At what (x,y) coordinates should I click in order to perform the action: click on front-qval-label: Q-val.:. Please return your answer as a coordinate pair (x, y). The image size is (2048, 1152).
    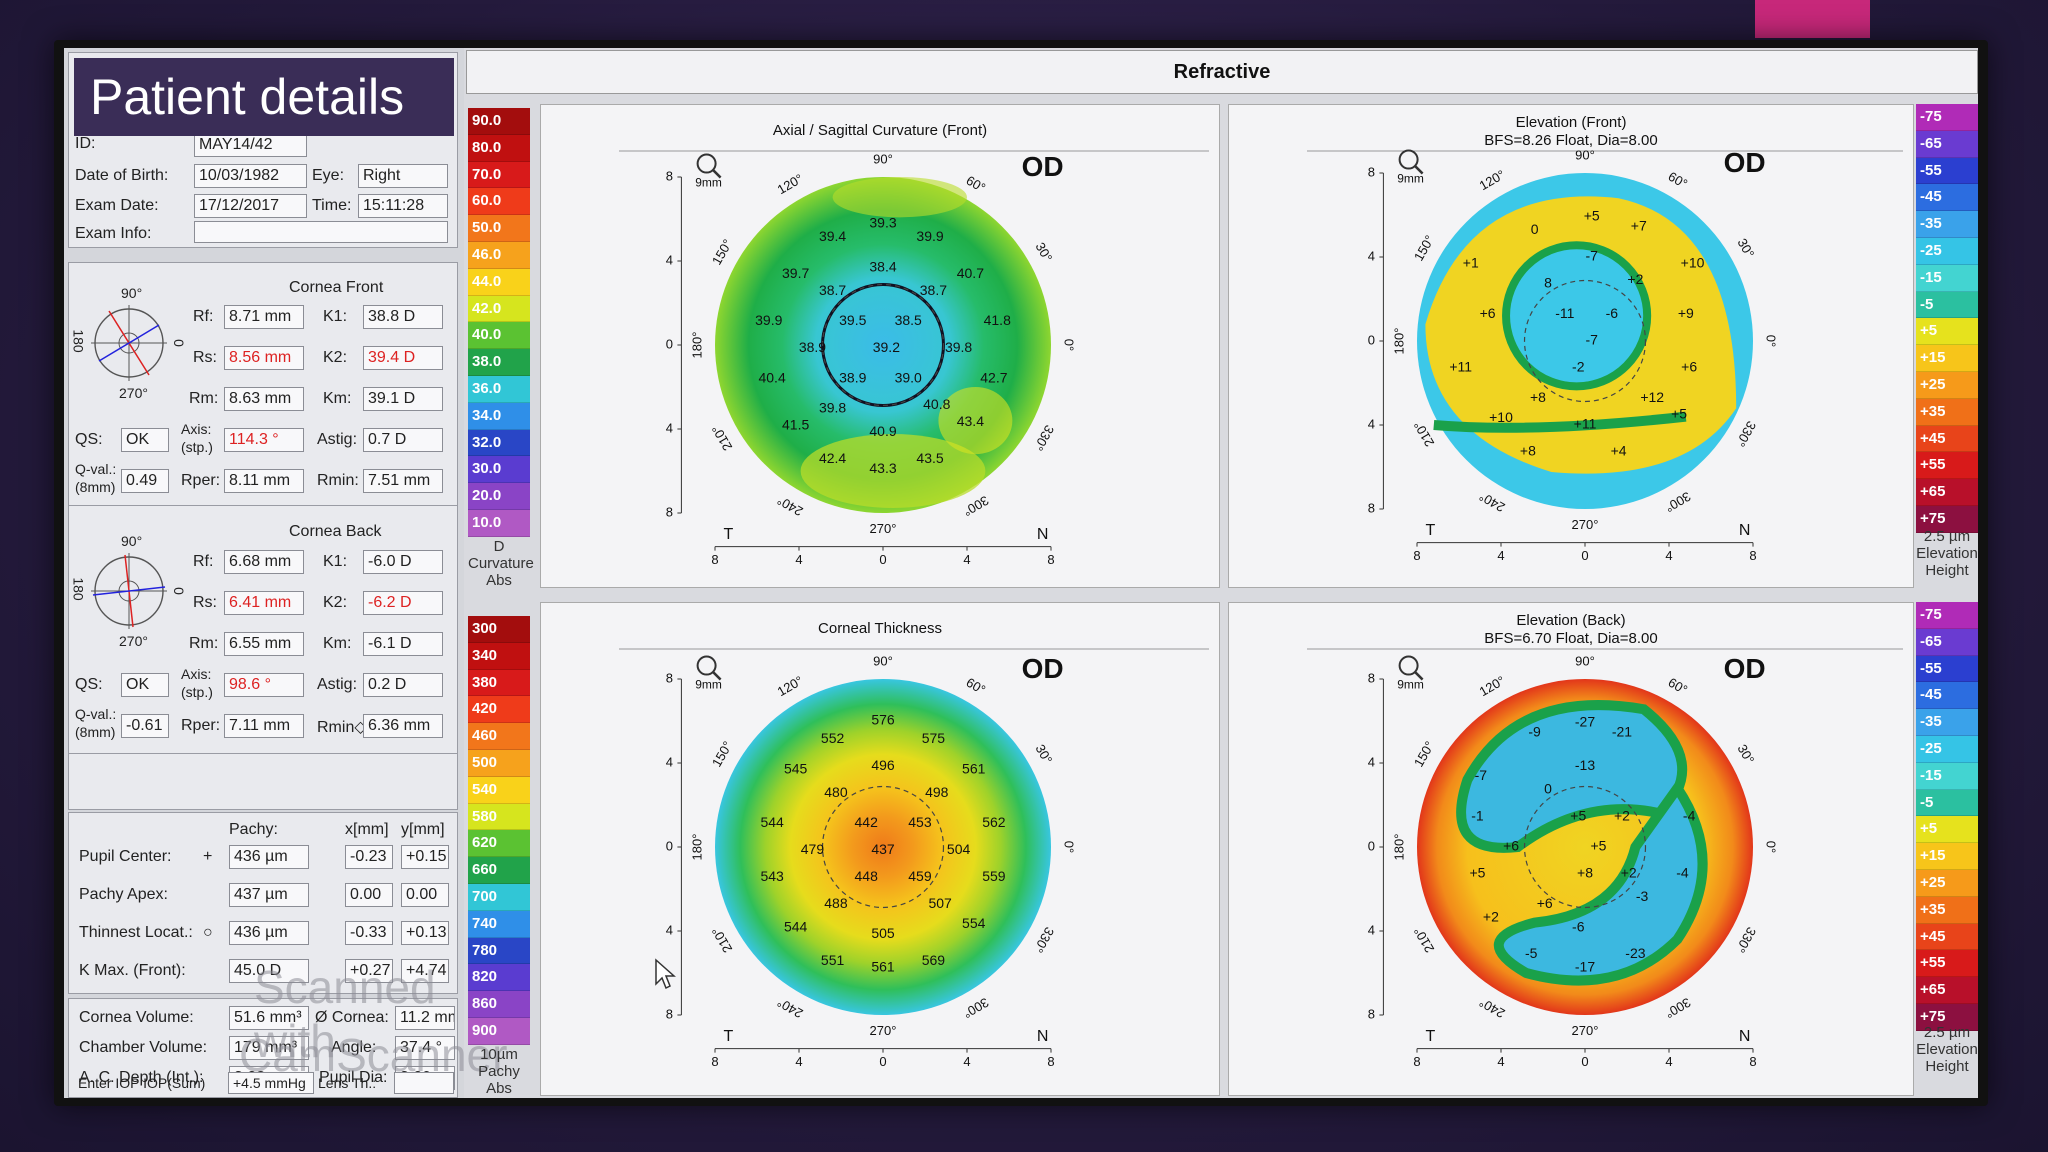
    Looking at the image, I should click on (96, 469).